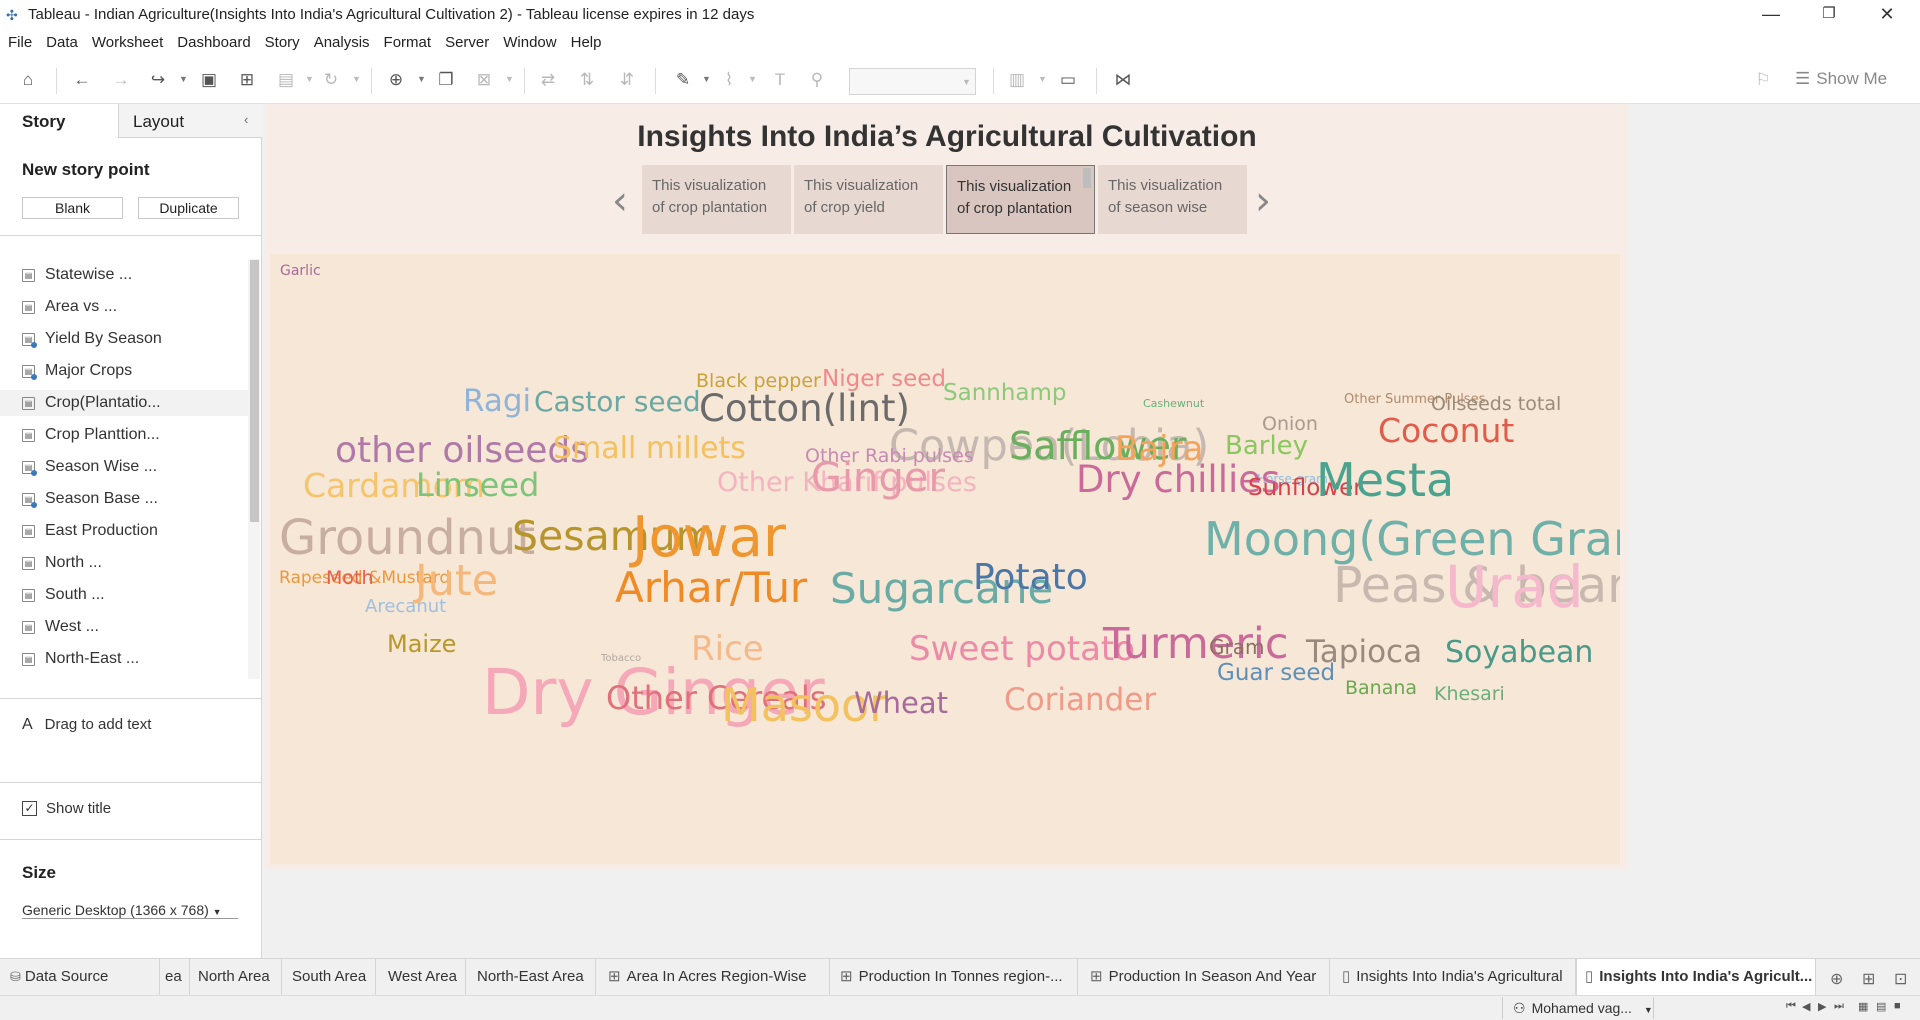 The height and width of the screenshot is (1020, 1920). I want to click on user-menu: ⚇ Mohamed vag... ▼, so click(1578, 1008).